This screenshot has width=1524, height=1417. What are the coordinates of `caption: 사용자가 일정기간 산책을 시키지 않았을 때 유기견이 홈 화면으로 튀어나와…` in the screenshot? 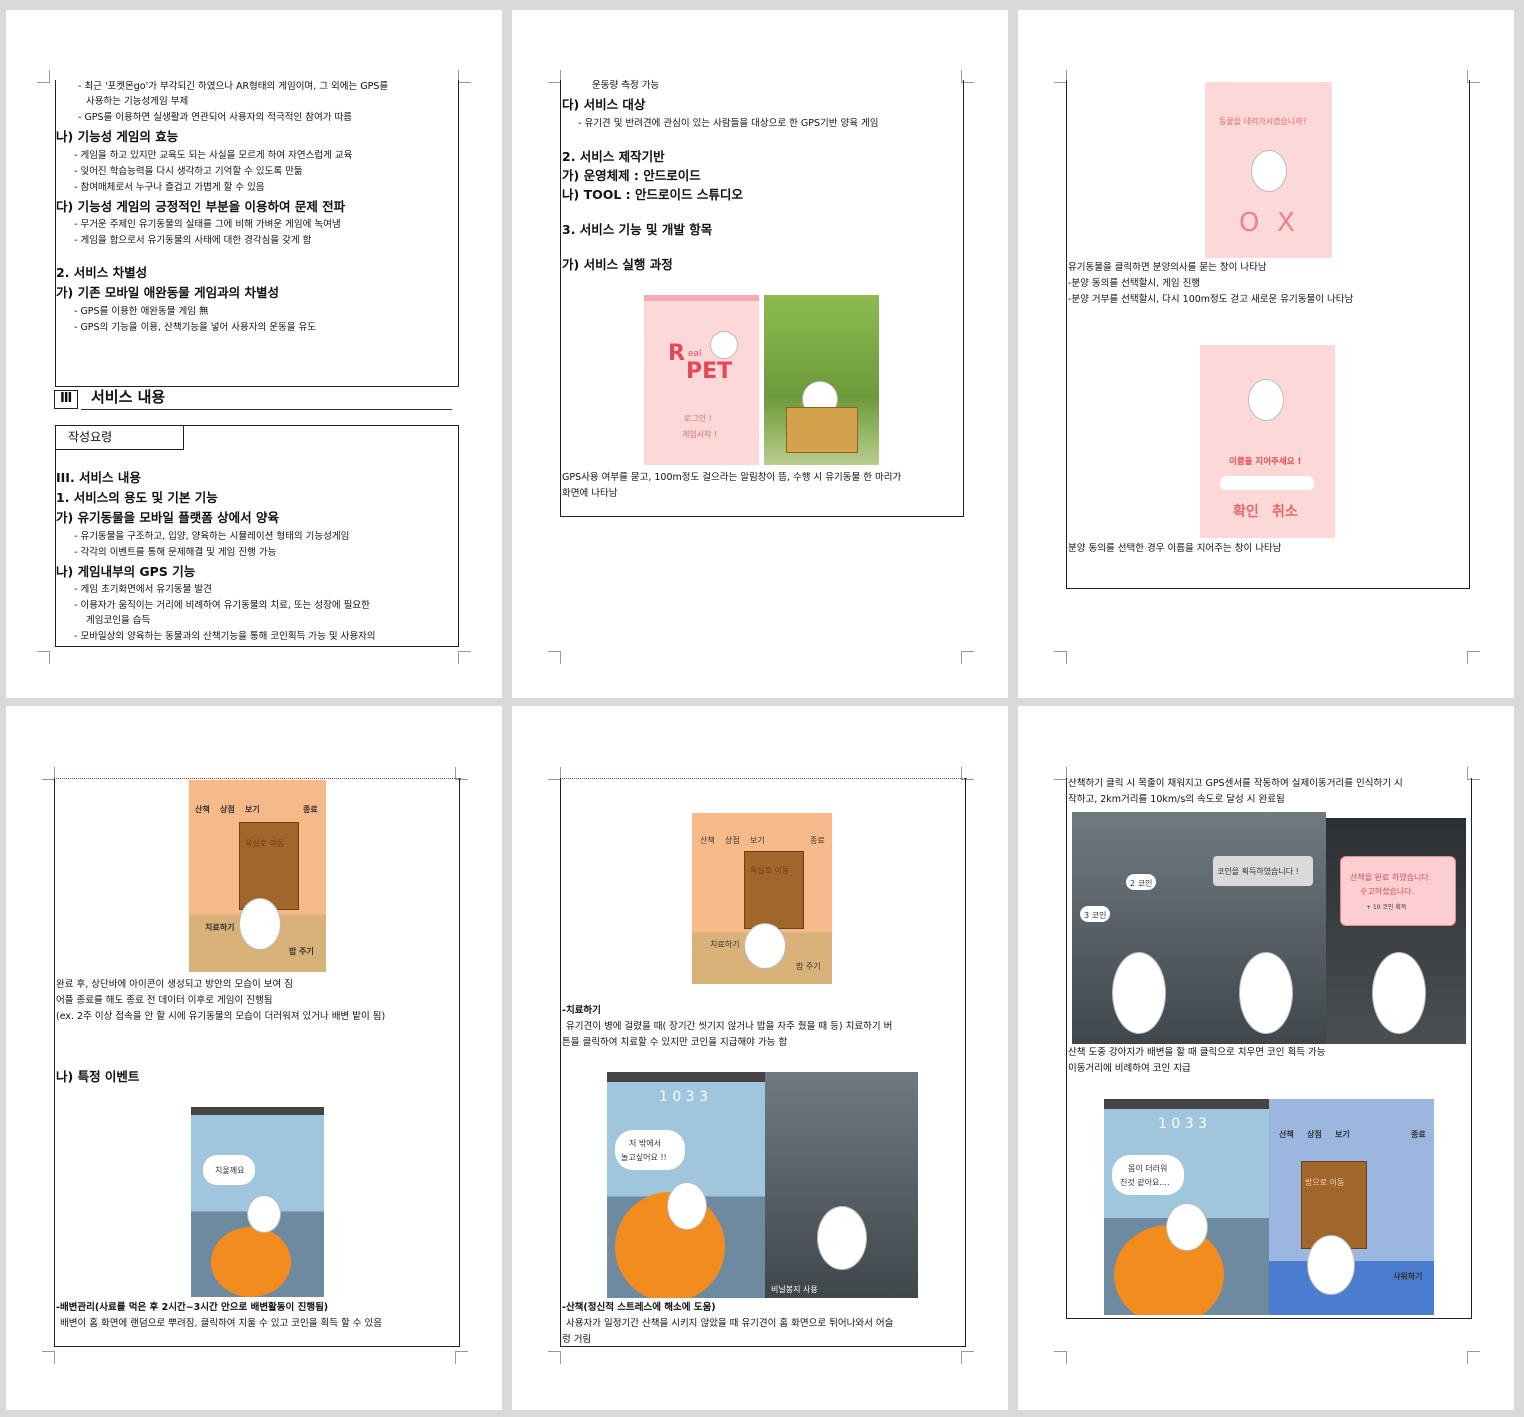 It's located at (730, 1323).